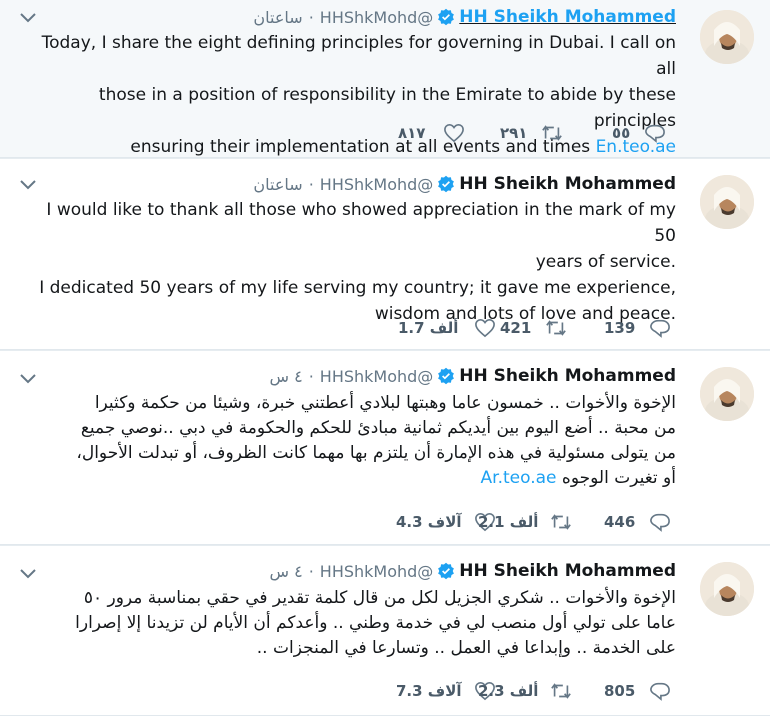 The height and width of the screenshot is (716, 770). Describe the element at coordinates (429, 691) in the screenshot. I see `like-count: 7.3 آلاف` at that location.